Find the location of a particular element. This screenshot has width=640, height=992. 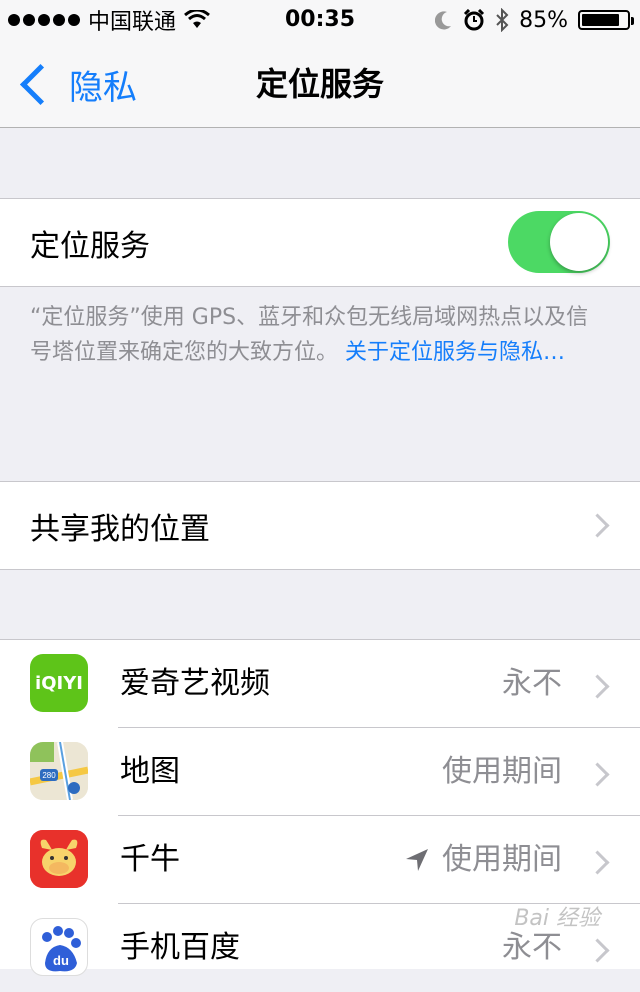

navigation-bar: 隐私 定位服务 is located at coordinates (320, 84).